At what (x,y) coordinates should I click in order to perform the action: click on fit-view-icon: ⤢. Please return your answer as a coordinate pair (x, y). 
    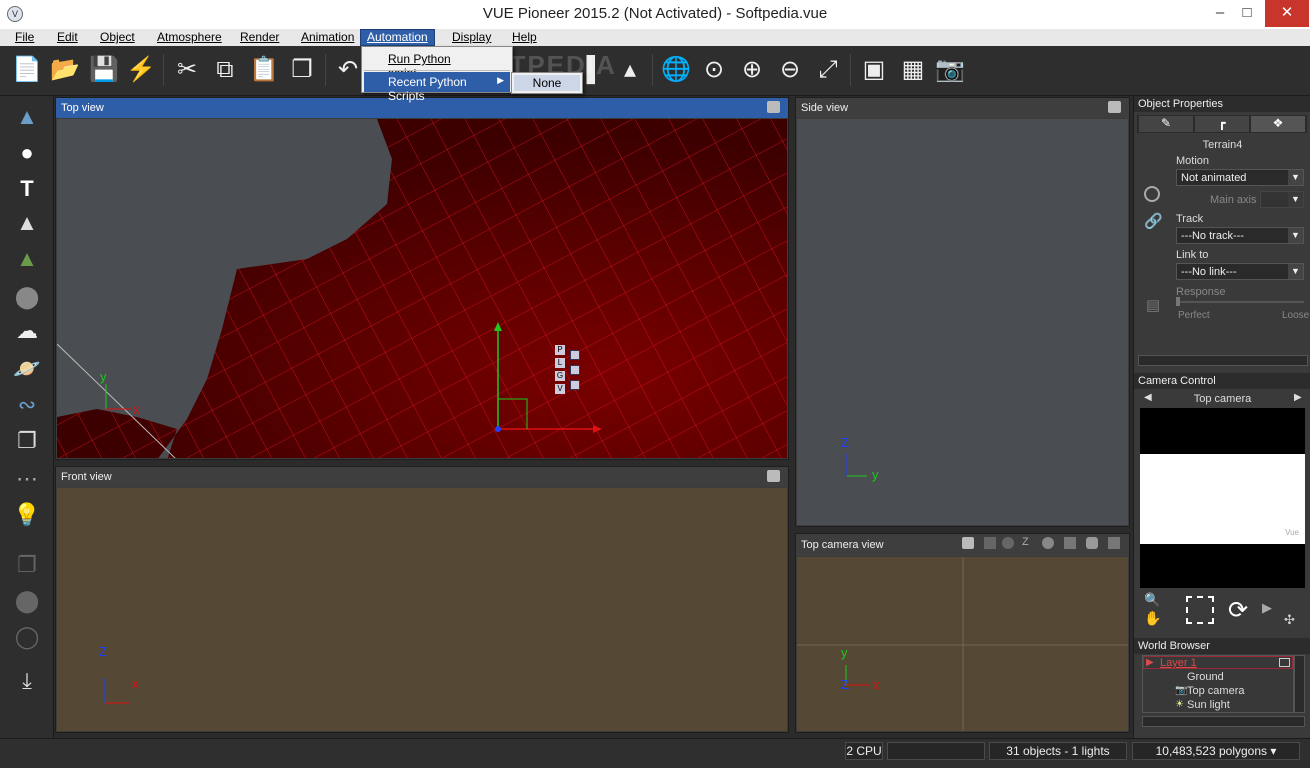
    Looking at the image, I should click on (828, 70).